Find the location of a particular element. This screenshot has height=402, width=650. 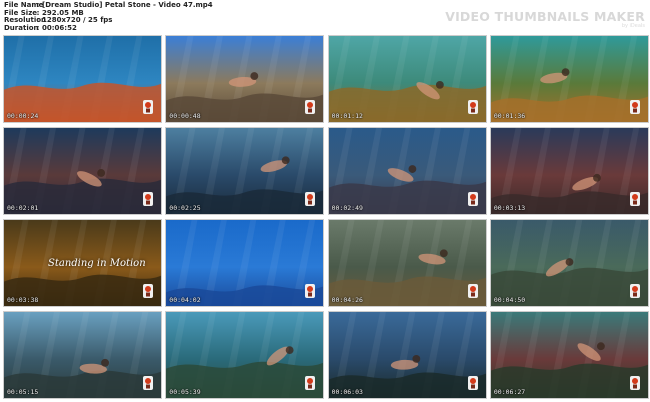

thumbnail: 00:05:39 is located at coordinates (245, 355).